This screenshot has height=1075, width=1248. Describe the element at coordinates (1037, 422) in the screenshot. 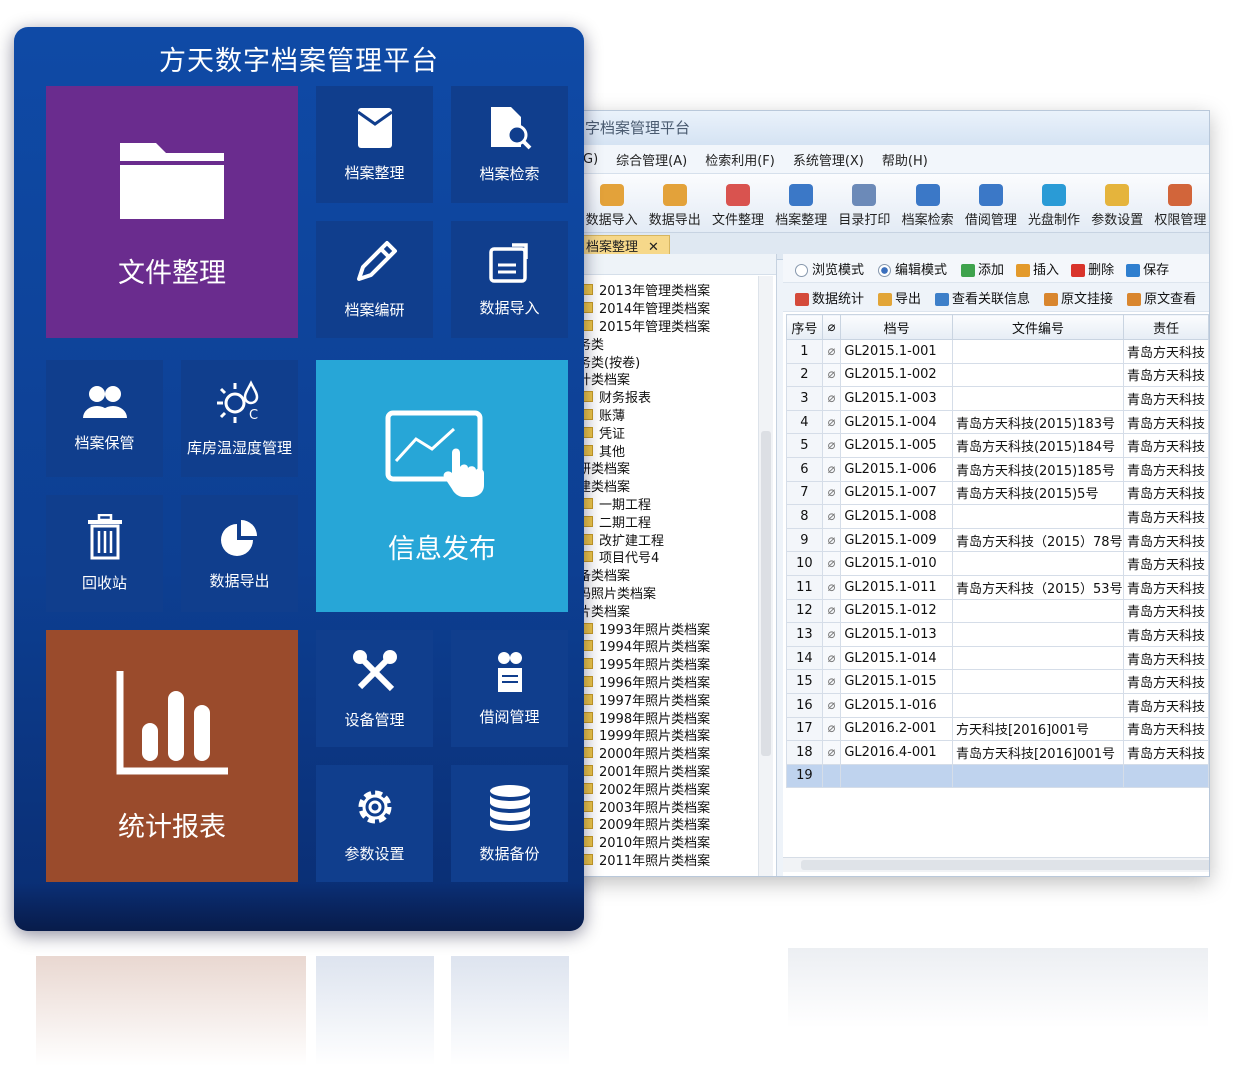

I see `grid-cell: 青岛方天科技(2015)183号` at that location.